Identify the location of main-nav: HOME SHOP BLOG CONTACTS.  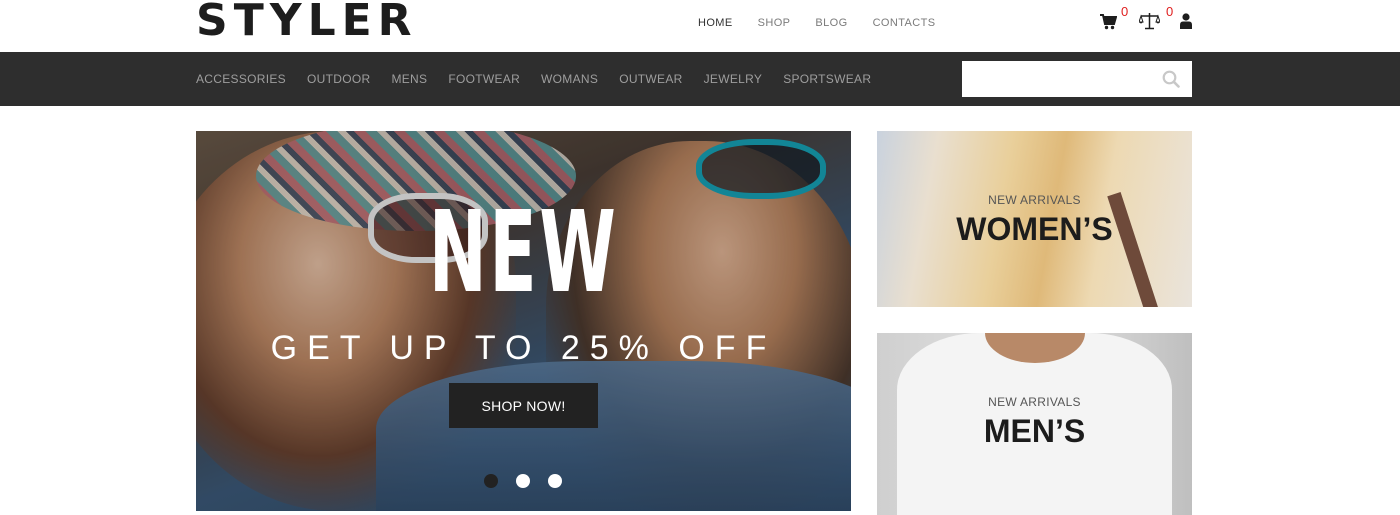
(829, 23).